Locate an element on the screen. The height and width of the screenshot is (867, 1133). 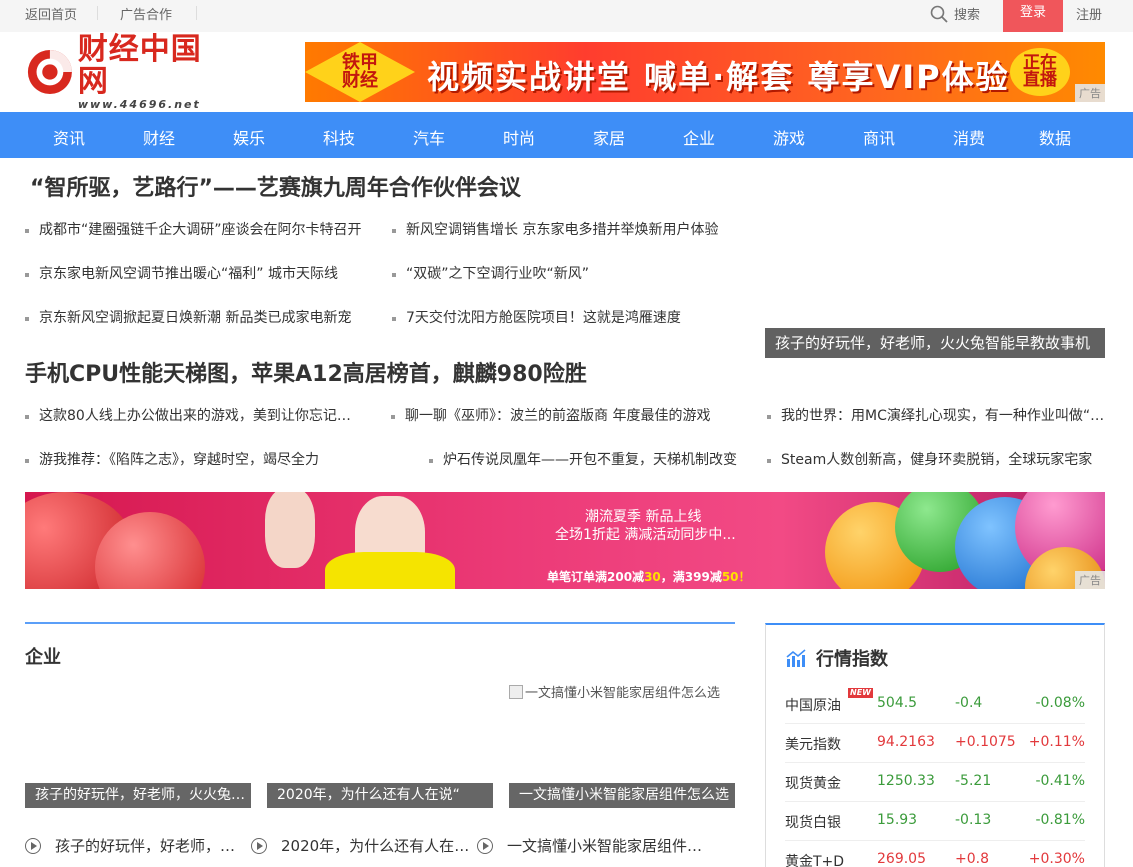
news-item: 新风空调销售增长 京东家电多措并举焕新用户体验 is located at coordinates (559, 230).